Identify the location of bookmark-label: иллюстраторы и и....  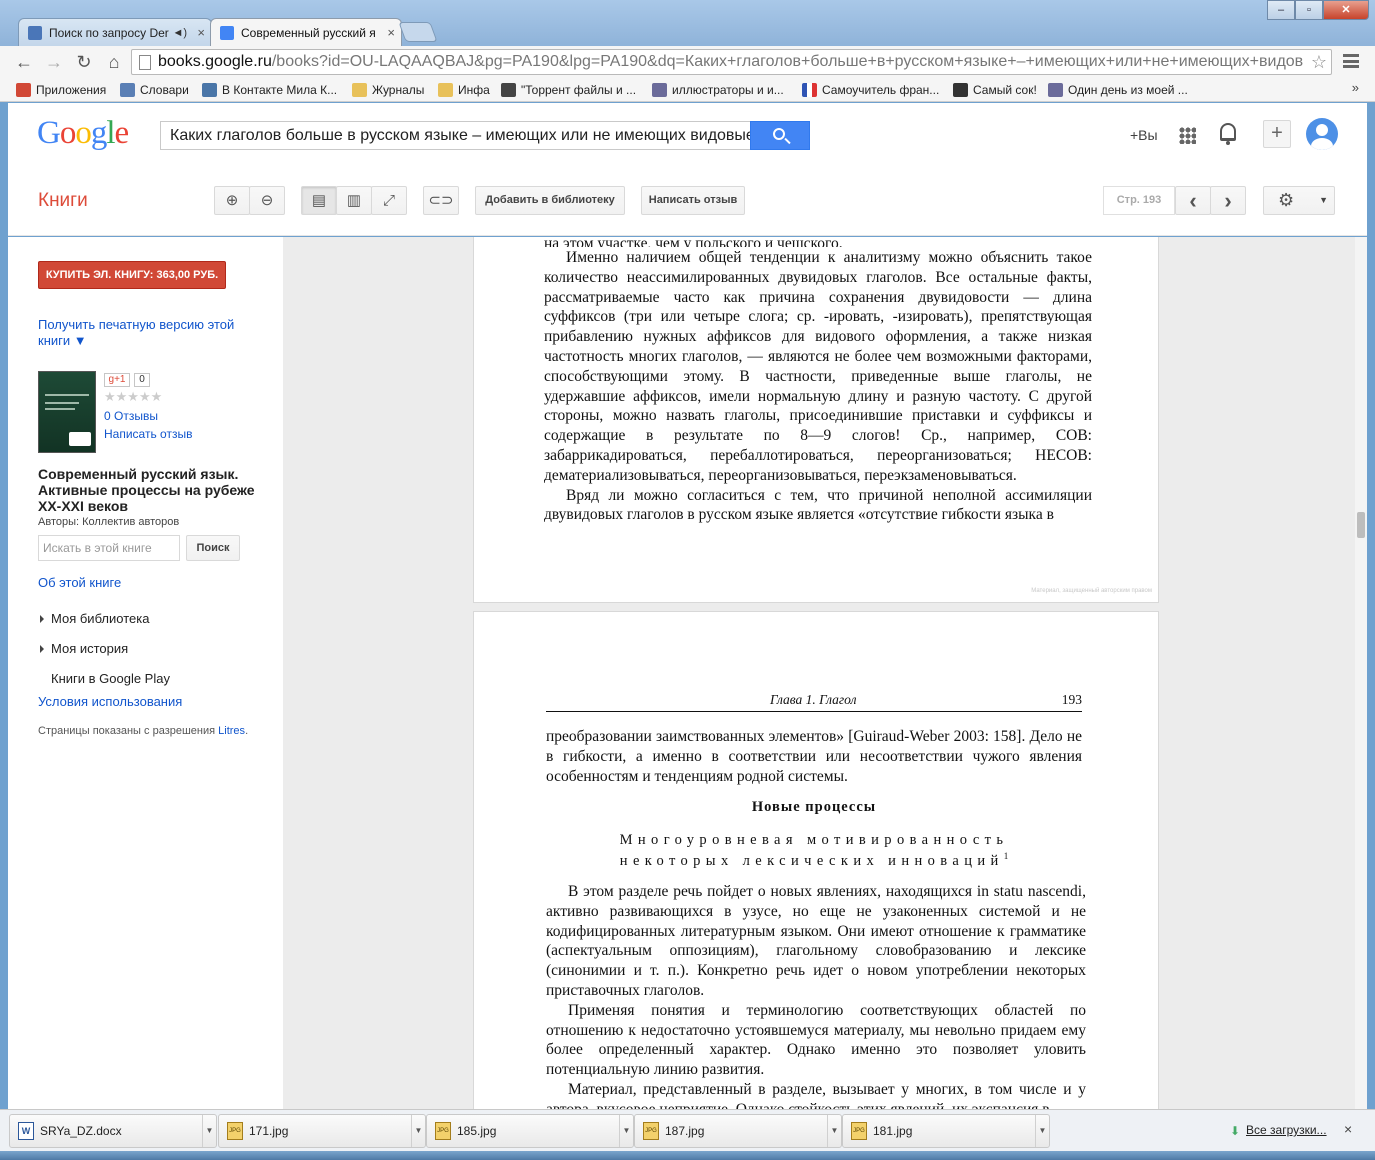
(728, 90).